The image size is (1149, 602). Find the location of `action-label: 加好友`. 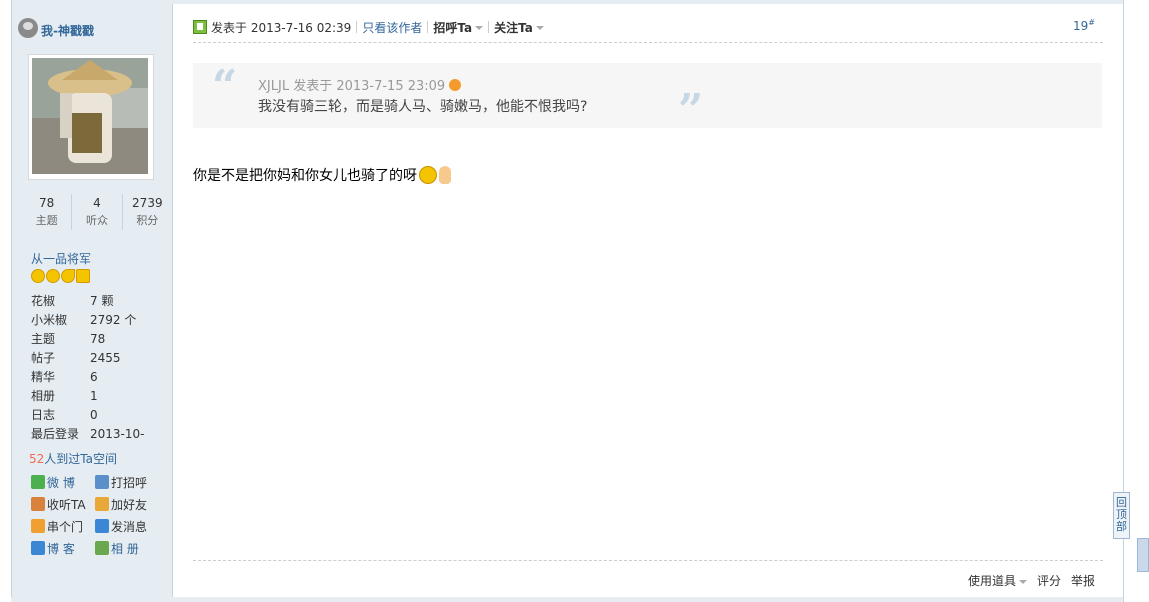

action-label: 加好友 is located at coordinates (129, 504).